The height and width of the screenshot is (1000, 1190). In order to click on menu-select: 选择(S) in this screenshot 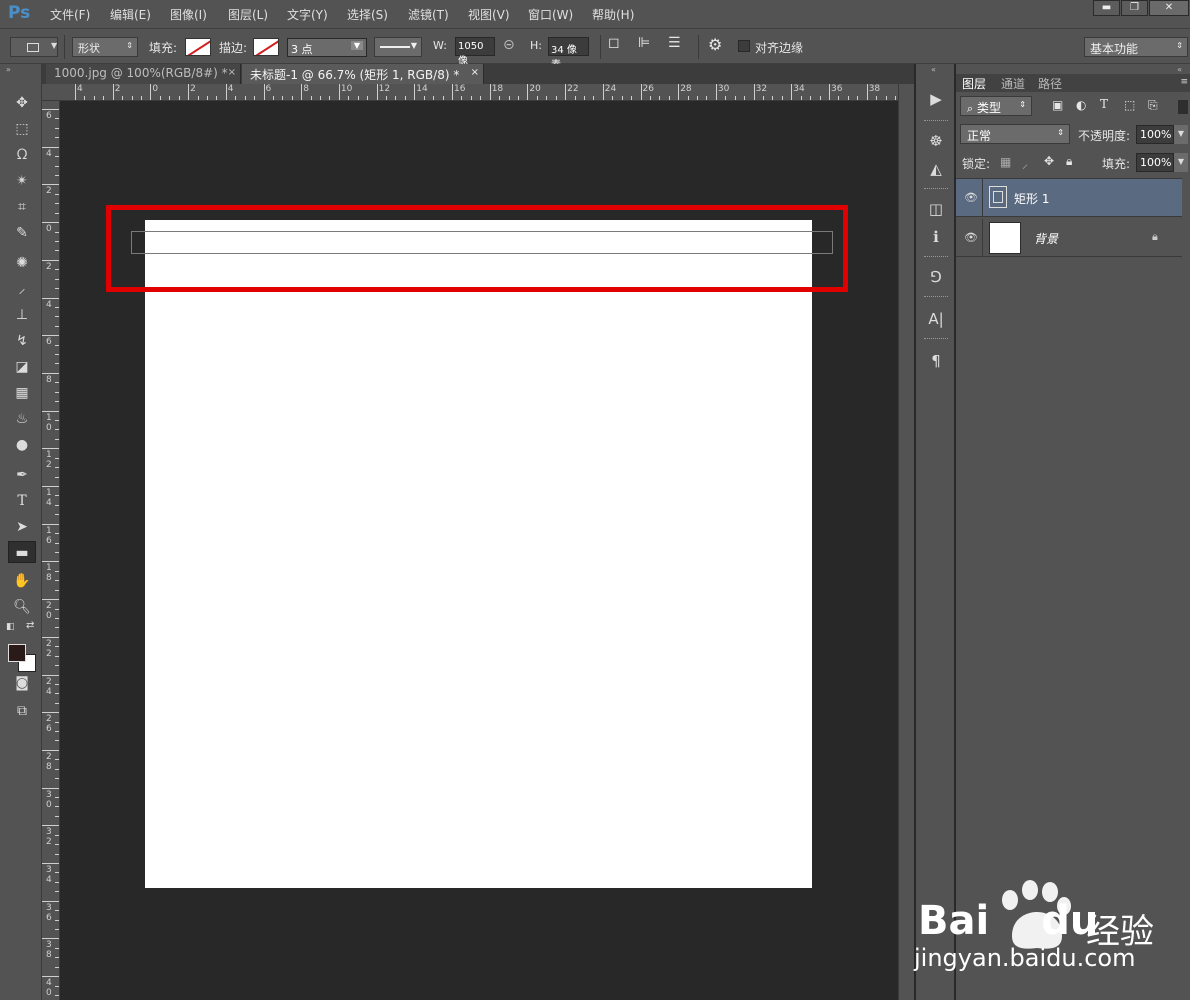, I will do `click(367, 14)`.